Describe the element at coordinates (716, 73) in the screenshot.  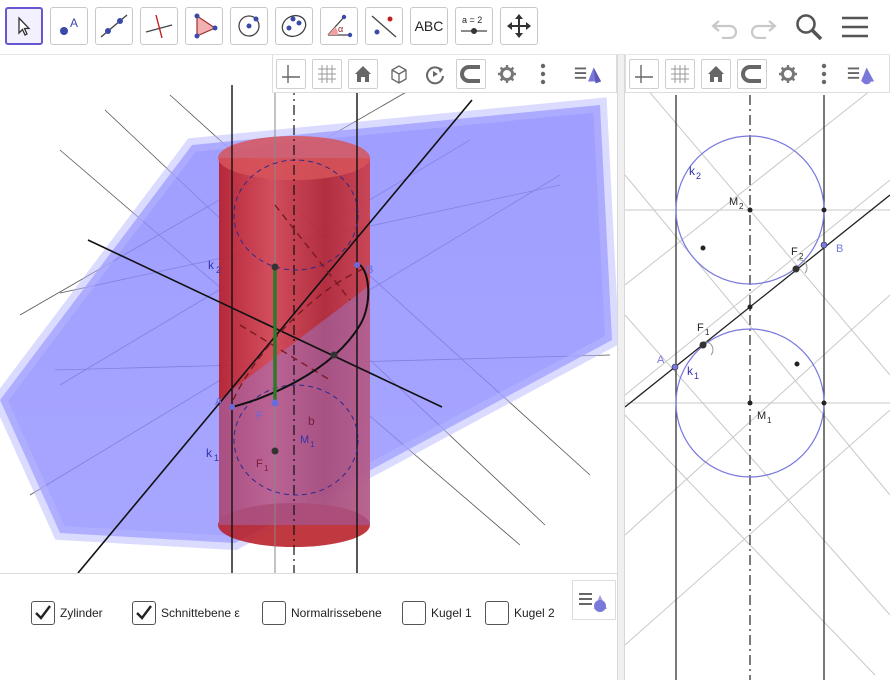
I see `standard-view-2d-button` at that location.